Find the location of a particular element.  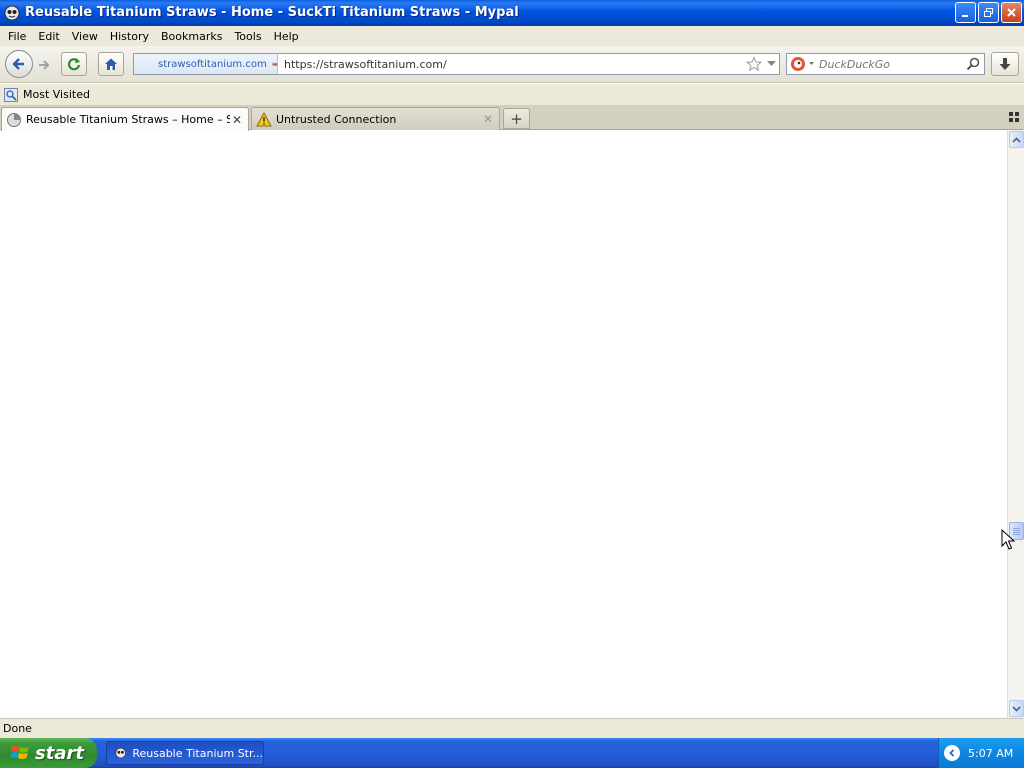

mypal-taskbar-icon is located at coordinates (120, 753).